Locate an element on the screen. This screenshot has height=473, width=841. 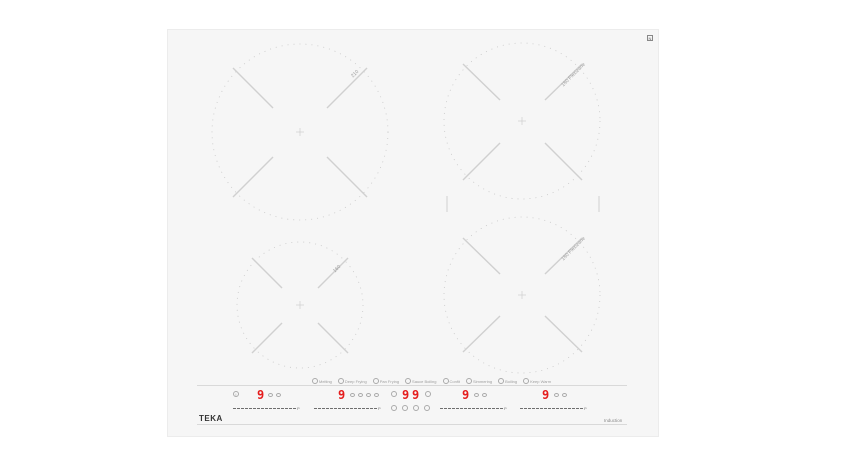
power-button: i is located at coordinates (236, 394).